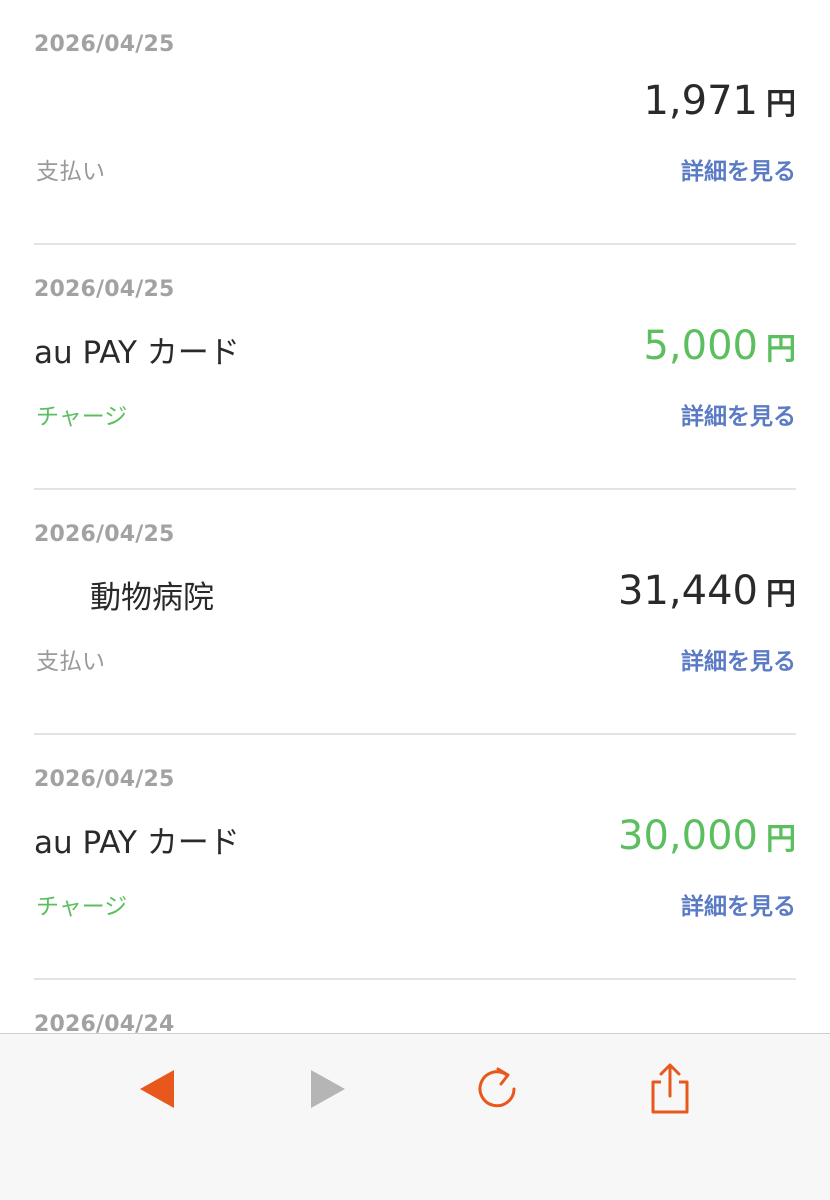 This screenshot has height=1200, width=830. What do you see at coordinates (688, 836) in the screenshot?
I see `amount-value: 30,000` at bounding box center [688, 836].